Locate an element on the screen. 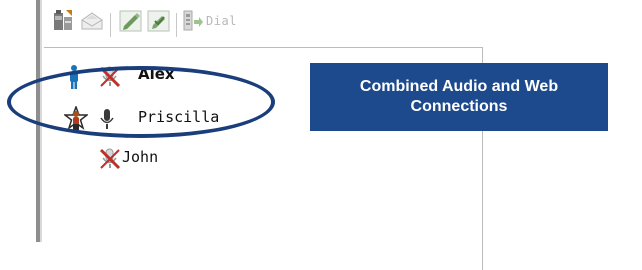 The width and height of the screenshot is (642, 270). edit-green-icon is located at coordinates (130, 21).